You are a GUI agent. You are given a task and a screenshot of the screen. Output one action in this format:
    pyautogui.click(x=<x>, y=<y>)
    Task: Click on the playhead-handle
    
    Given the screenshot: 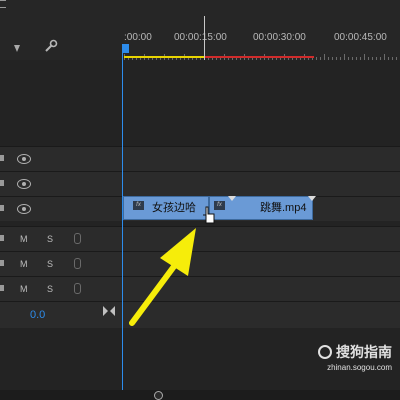 What is the action you would take?
    pyautogui.click(x=125, y=48)
    